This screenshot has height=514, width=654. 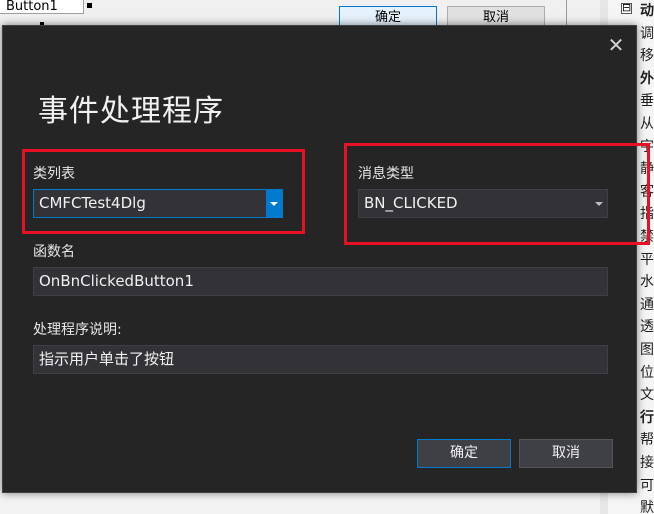 I want to click on handler-description-label: 处理程序说明:, so click(x=77, y=330).